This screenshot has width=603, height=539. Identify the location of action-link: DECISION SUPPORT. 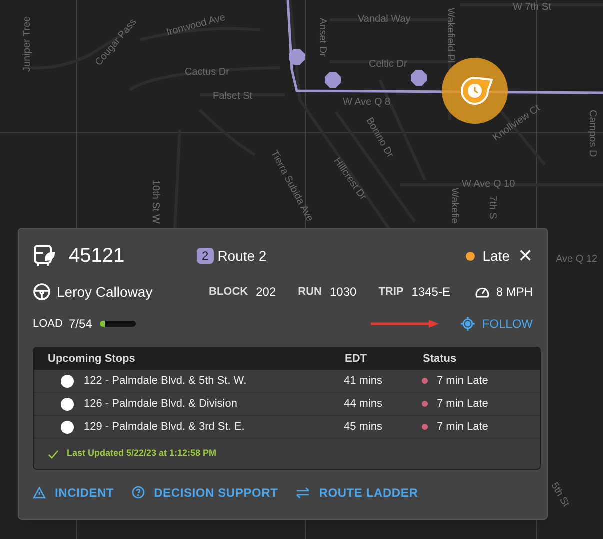
(205, 493).